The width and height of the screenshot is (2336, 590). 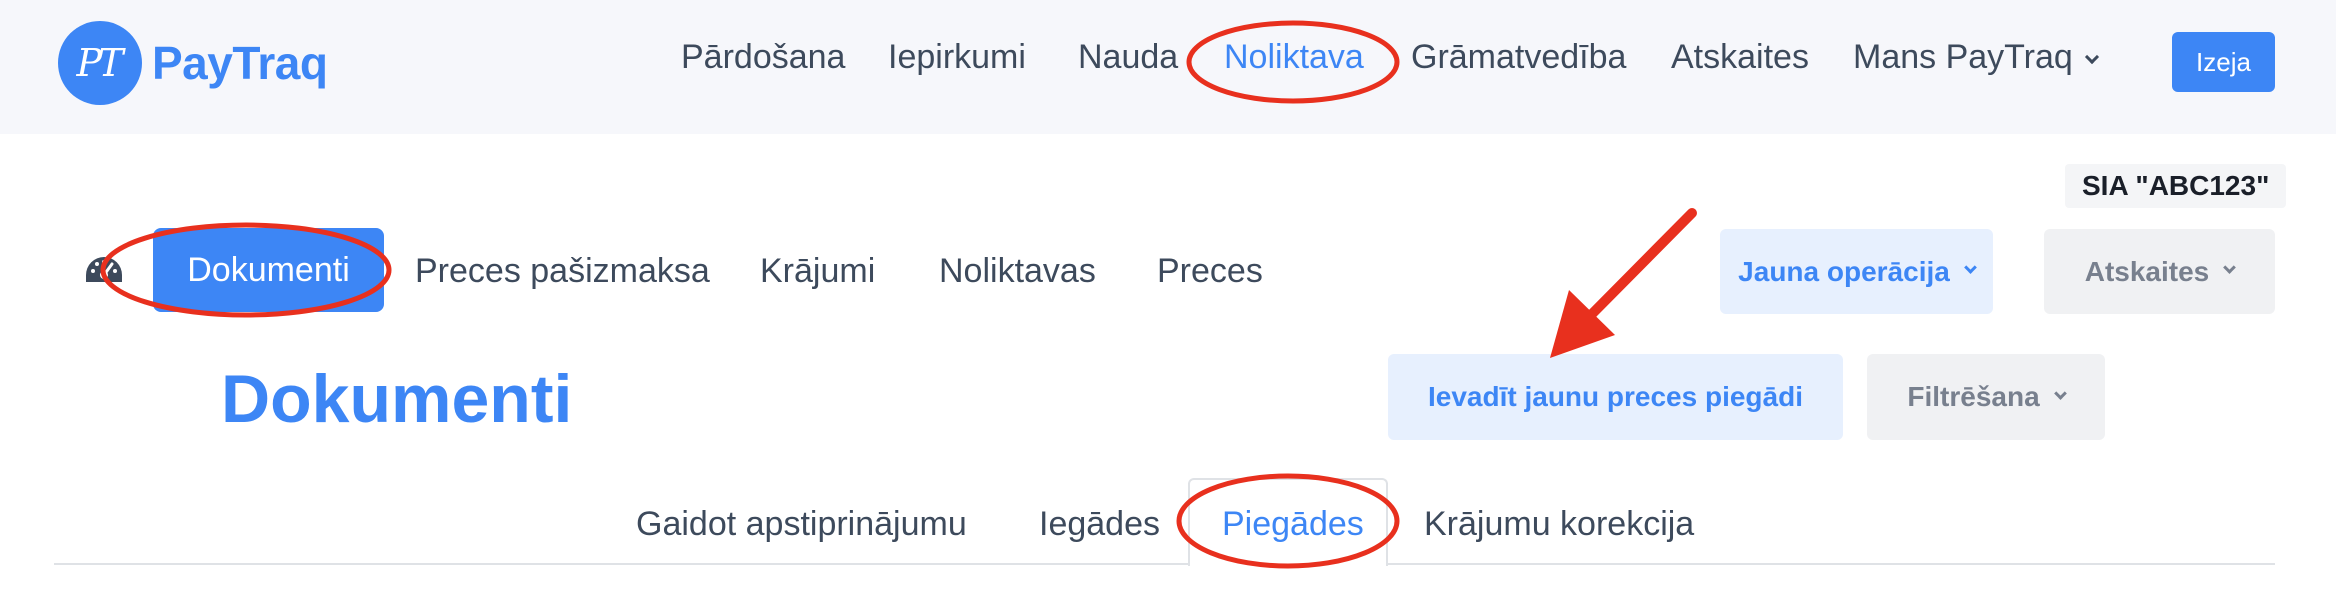 I want to click on topnav-item-reports: Atskaites, so click(x=1740, y=57).